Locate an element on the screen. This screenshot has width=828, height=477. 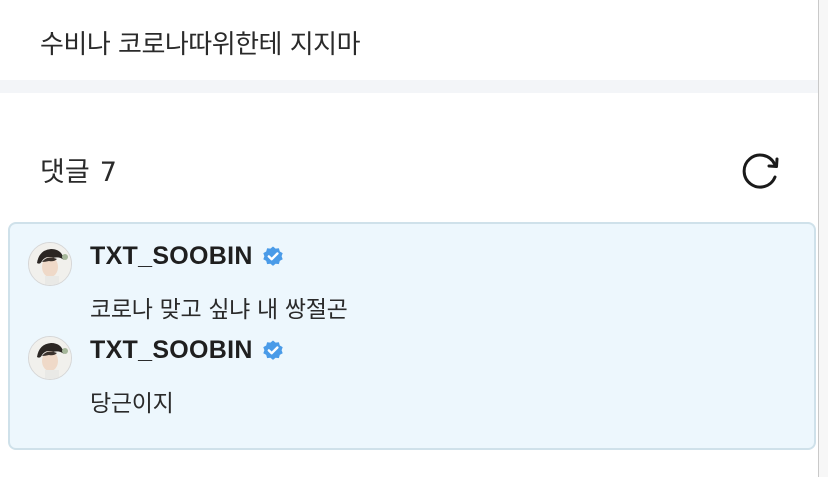
comments-count: 7 is located at coordinates (108, 172).